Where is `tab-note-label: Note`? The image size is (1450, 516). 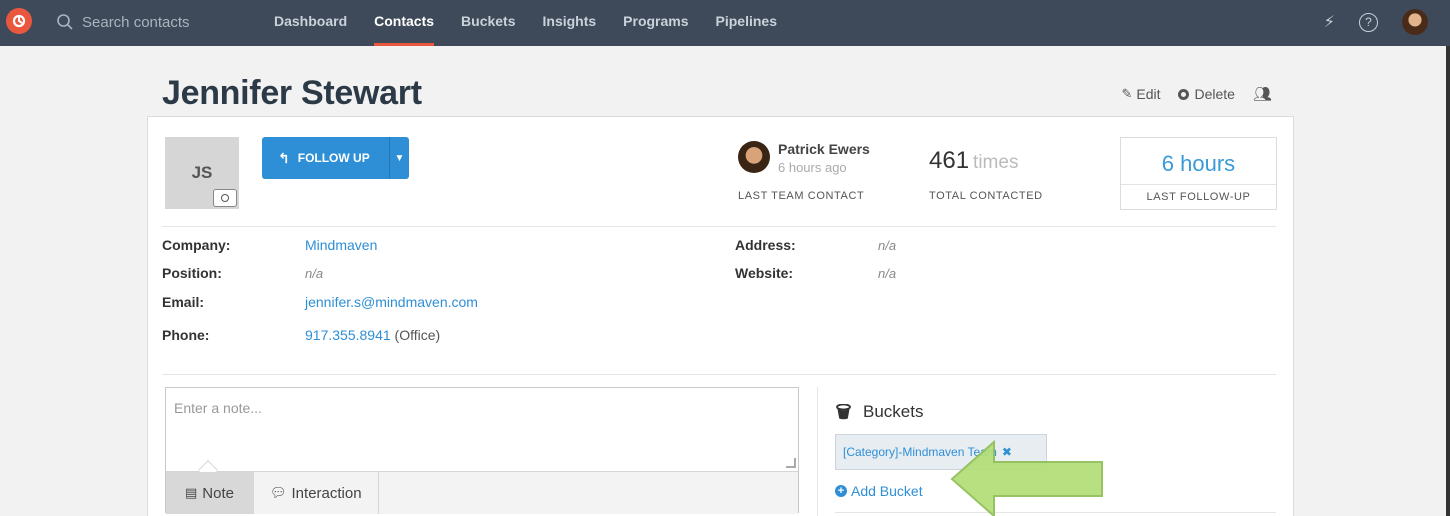
tab-note-label: Note is located at coordinates (218, 493).